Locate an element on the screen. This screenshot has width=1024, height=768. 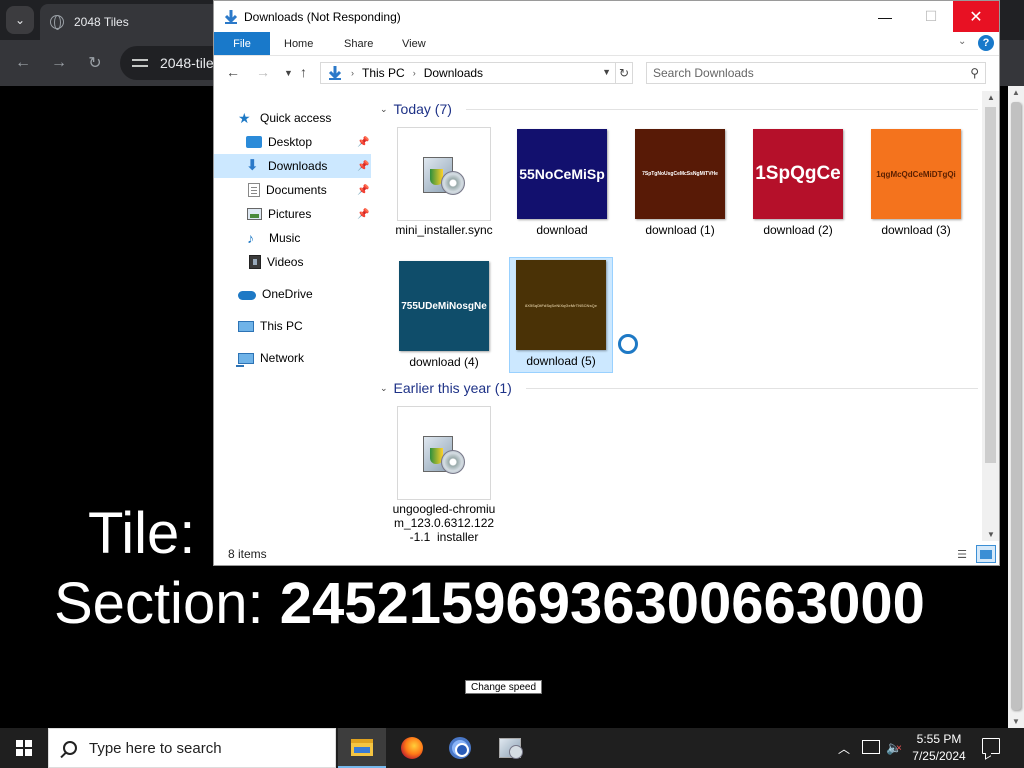
tab-home: Home is located at coordinates (298, 43).